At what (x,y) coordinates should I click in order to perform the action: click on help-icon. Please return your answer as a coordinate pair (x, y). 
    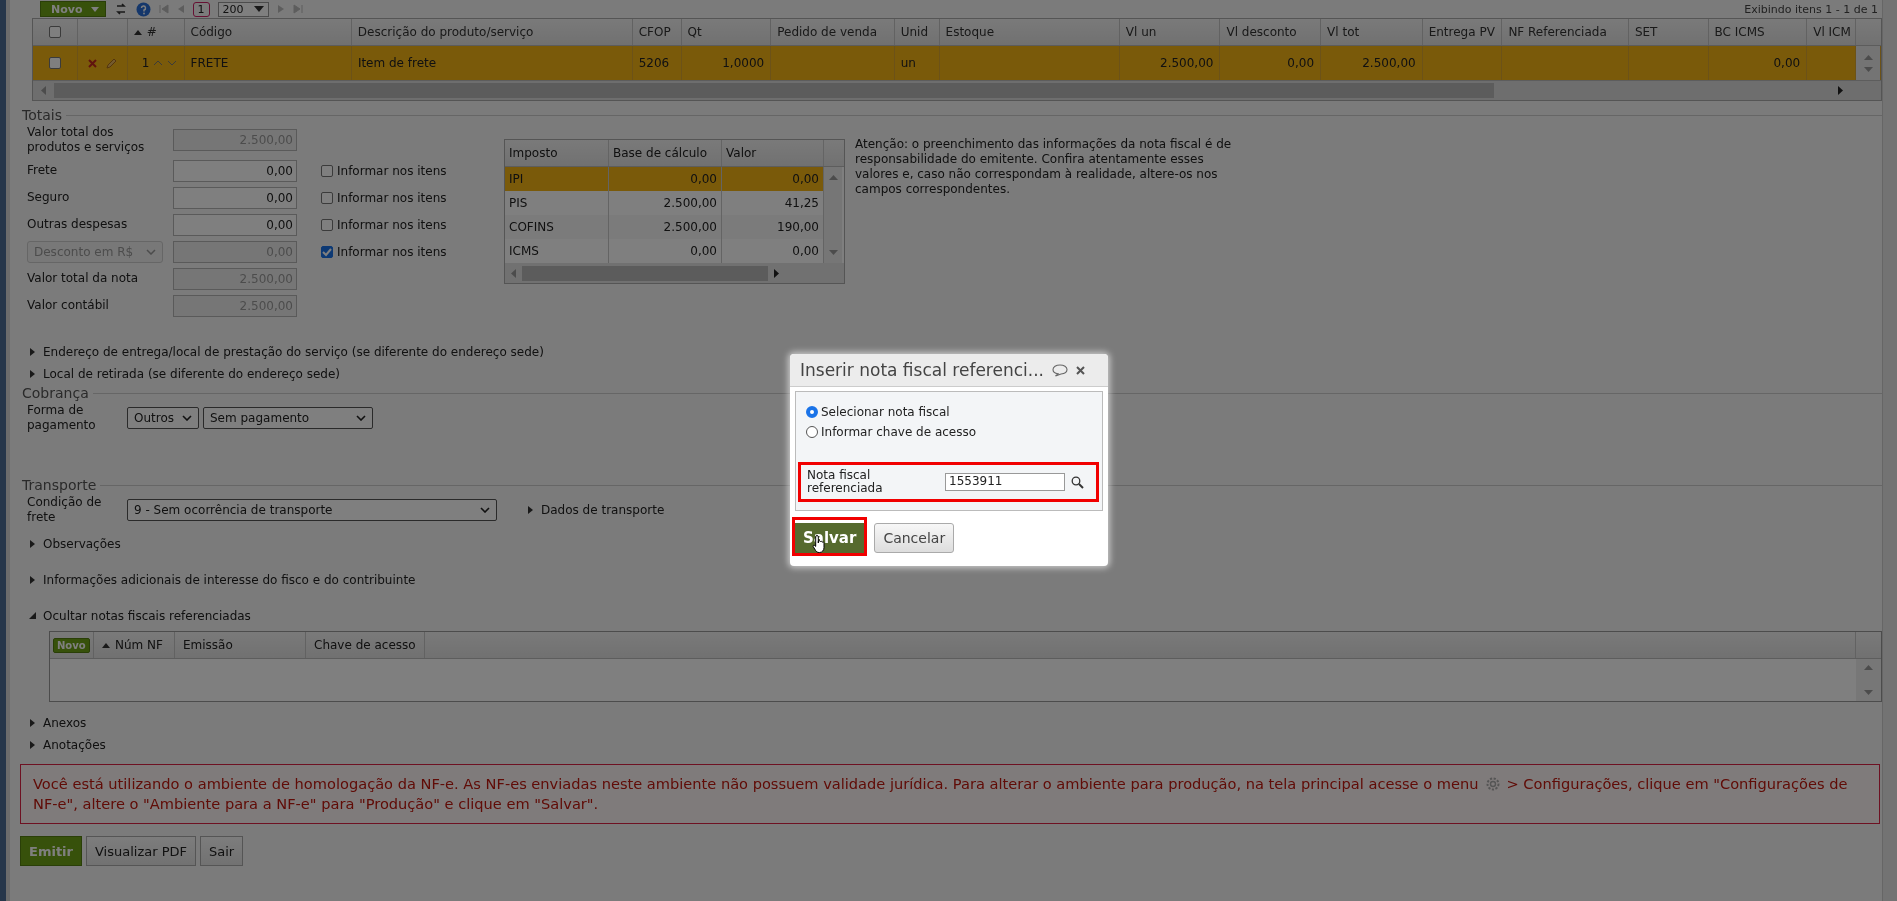
    Looking at the image, I should click on (143, 9).